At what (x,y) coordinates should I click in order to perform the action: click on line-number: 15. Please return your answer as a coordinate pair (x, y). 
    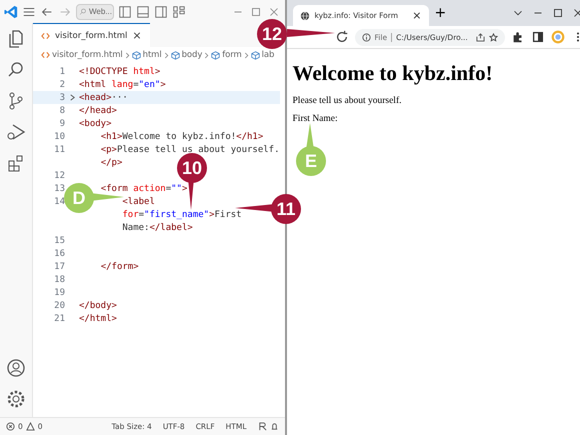
    Looking at the image, I should click on (59, 241).